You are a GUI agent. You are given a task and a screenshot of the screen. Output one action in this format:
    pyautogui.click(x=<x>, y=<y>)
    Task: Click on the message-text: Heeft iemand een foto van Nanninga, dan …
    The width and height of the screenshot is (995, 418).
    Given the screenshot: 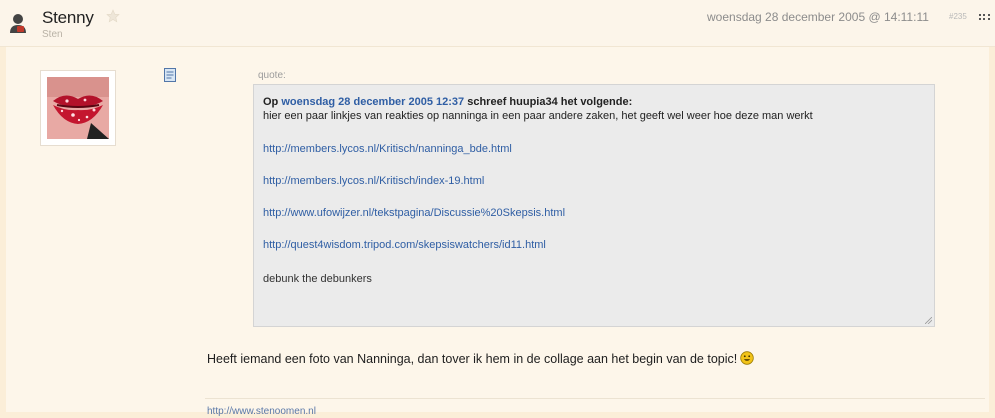 What is the action you would take?
    pyautogui.click(x=472, y=359)
    